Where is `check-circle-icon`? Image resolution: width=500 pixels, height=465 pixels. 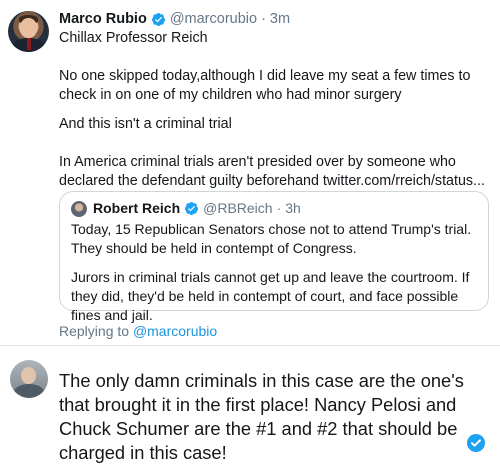 check-circle-icon is located at coordinates (476, 443).